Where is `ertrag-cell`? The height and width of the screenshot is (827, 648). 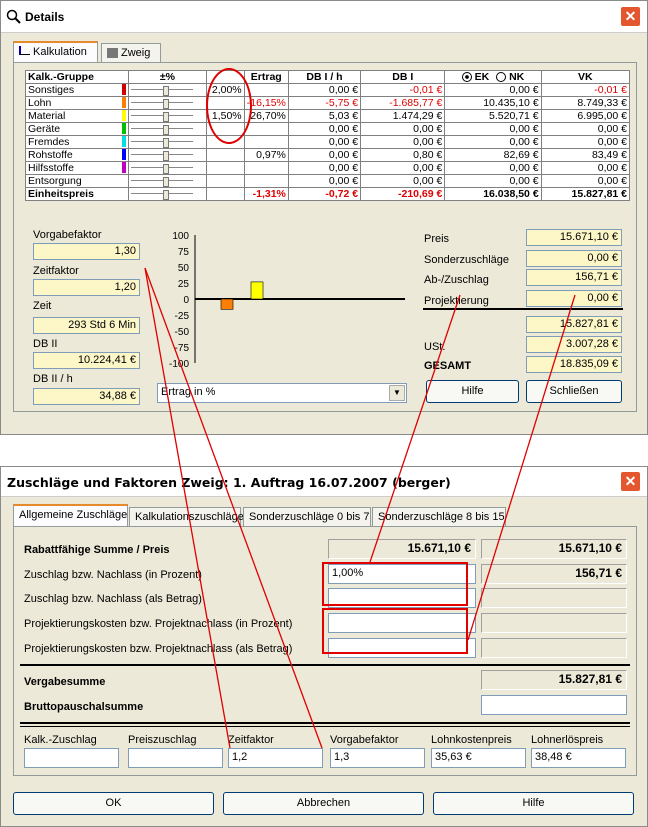
ertrag-cell is located at coordinates (266, 129).